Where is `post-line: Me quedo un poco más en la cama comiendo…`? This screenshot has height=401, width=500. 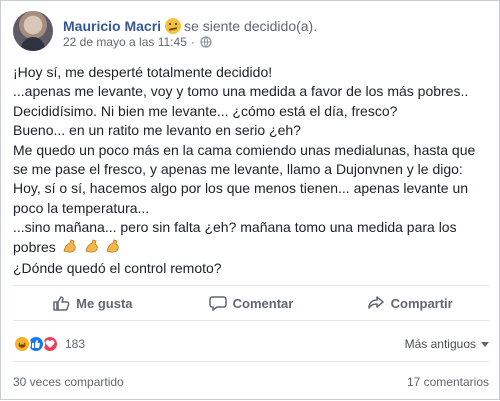 post-line: Me quedo un poco más en la cama comiendo… is located at coordinates (244, 149).